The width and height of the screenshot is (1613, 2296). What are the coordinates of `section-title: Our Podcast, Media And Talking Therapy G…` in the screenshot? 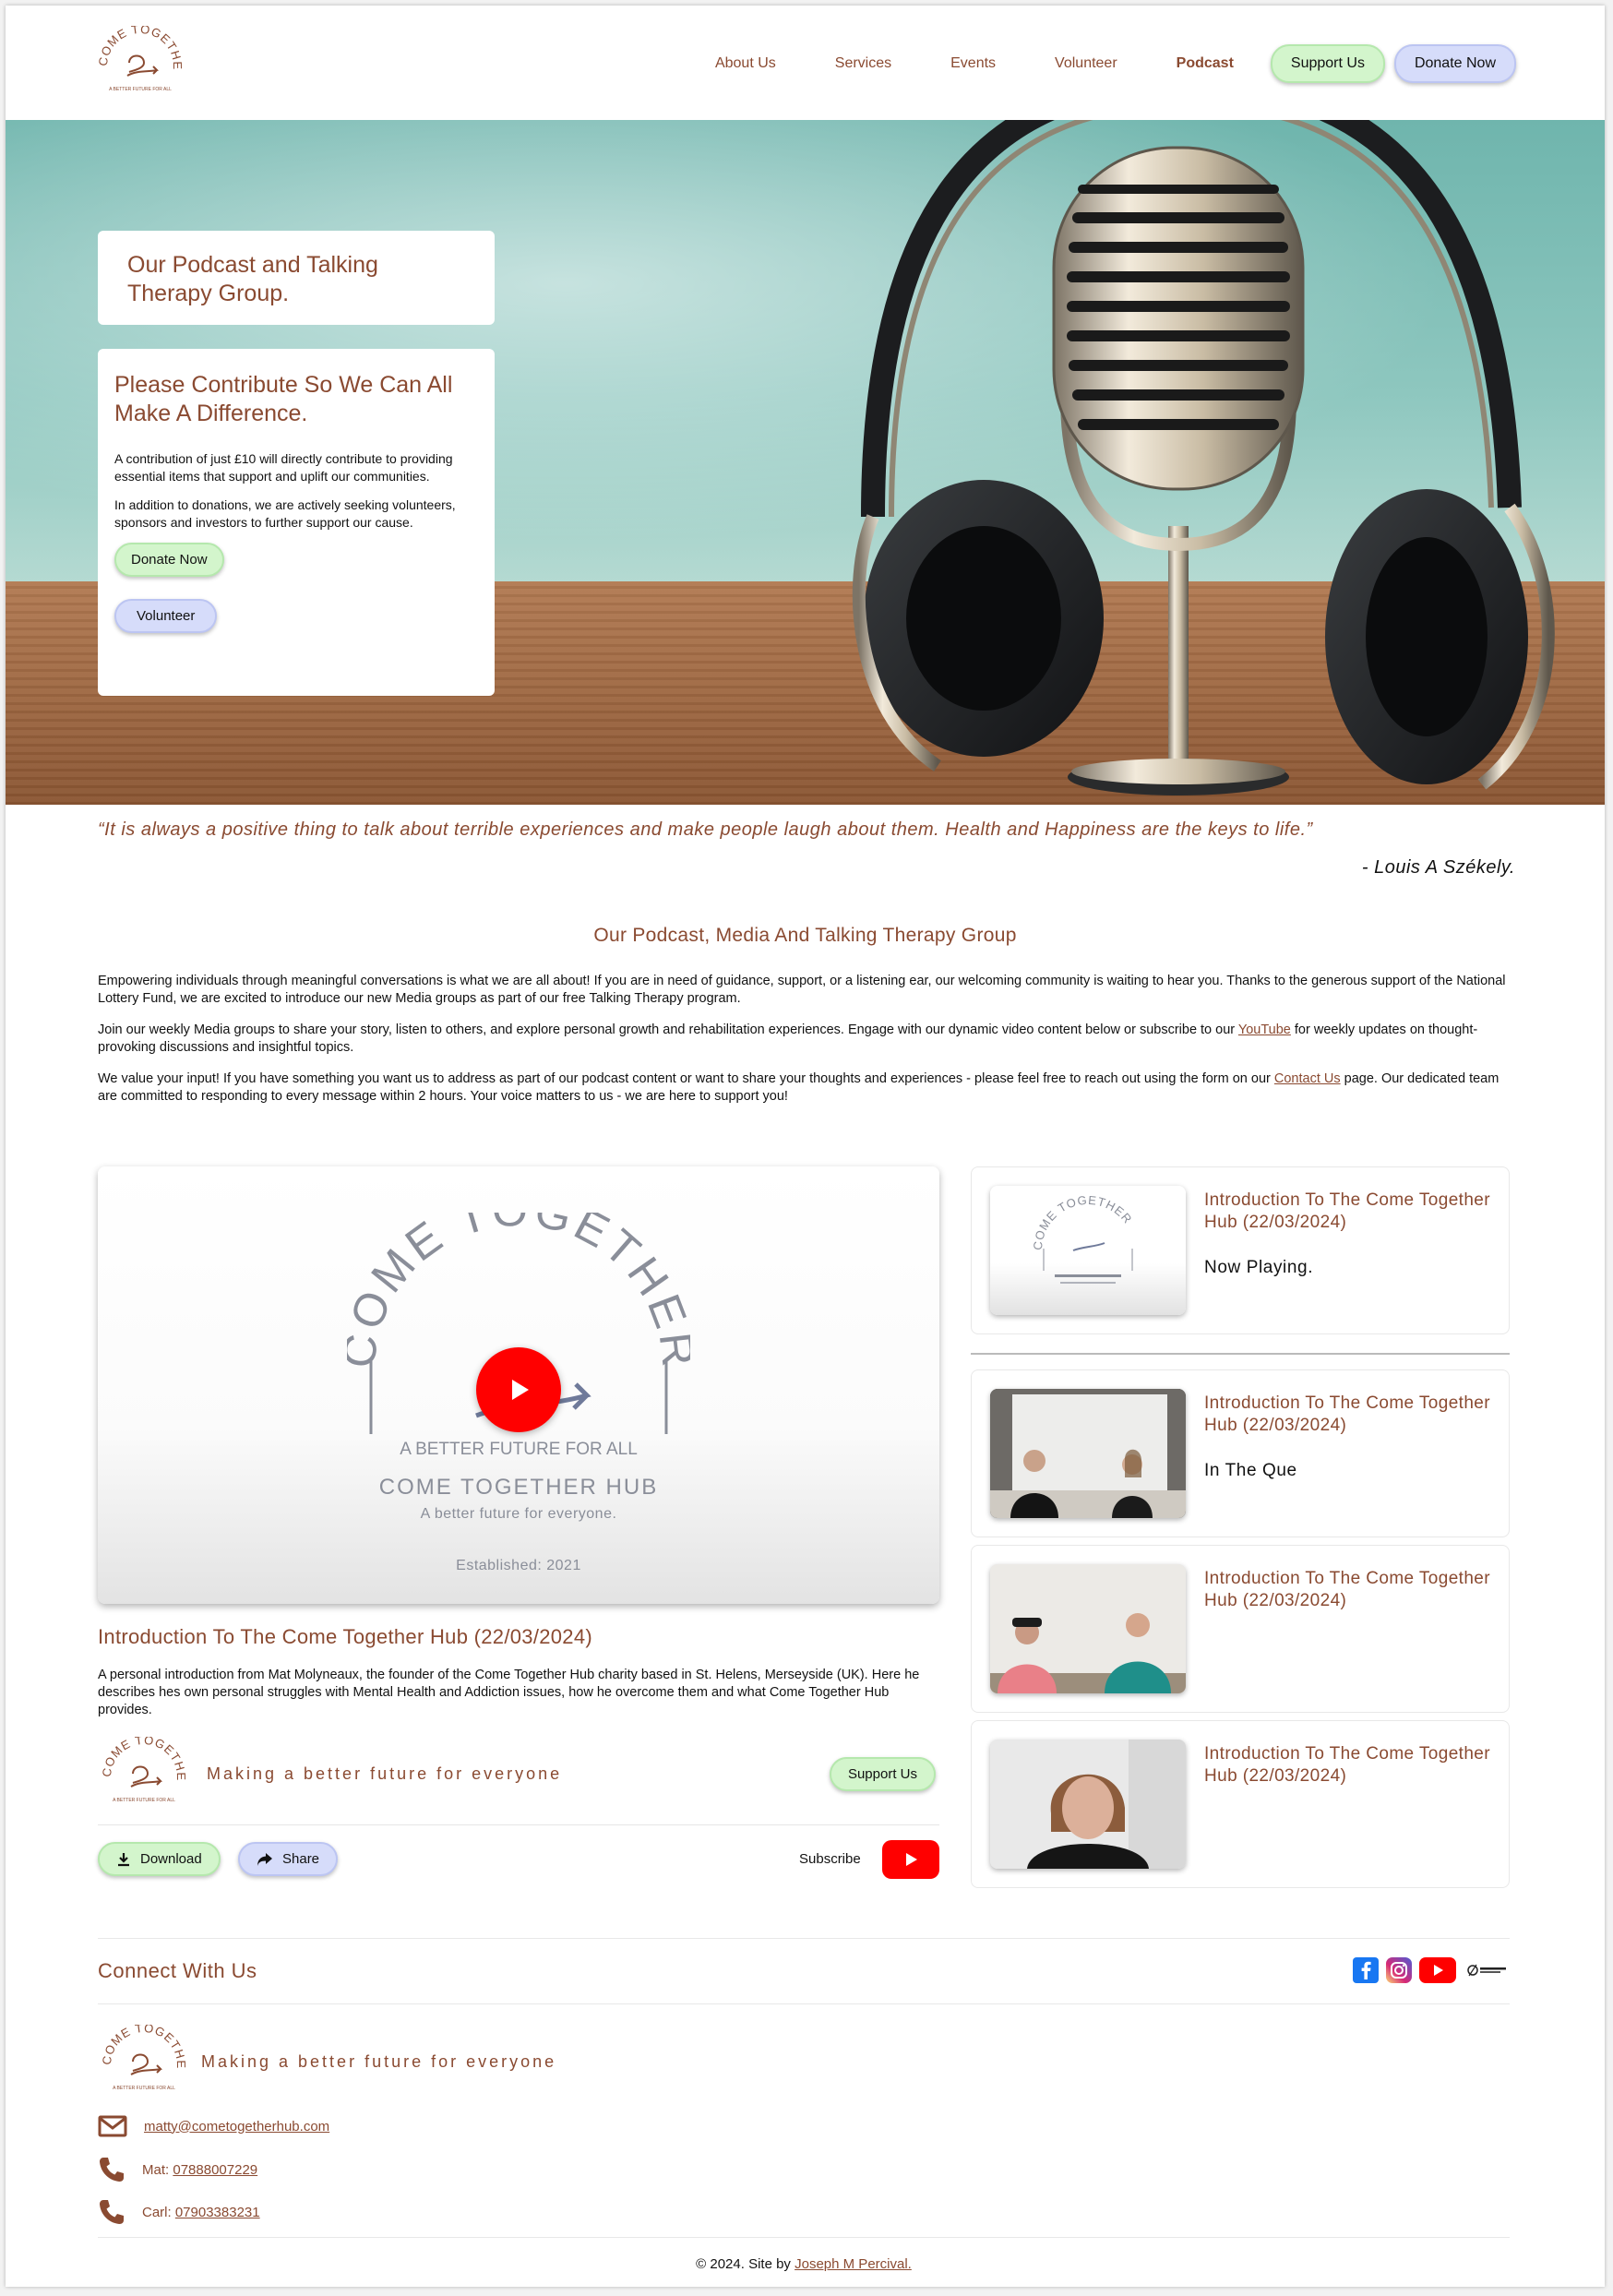 It's located at (805, 935).